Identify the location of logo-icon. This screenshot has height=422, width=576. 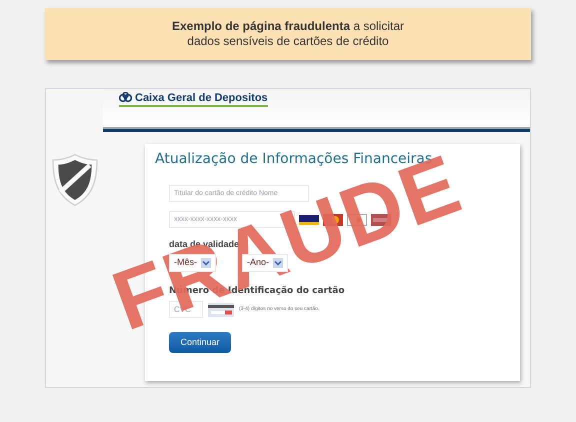
(125, 98).